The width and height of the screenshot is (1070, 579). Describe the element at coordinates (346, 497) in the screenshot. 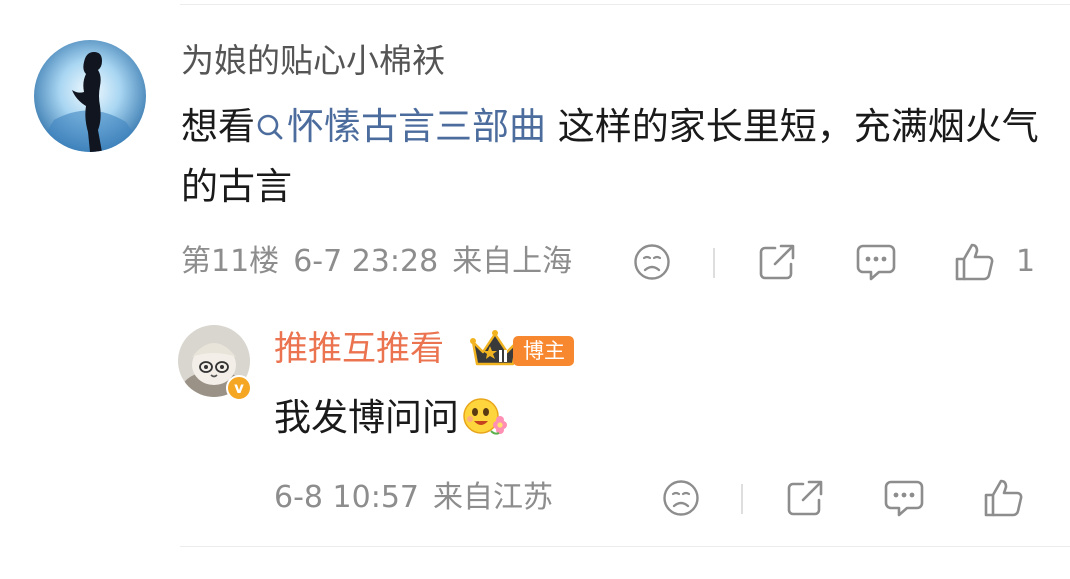

I see `reply-timestamp: 6-8 10:57` at that location.